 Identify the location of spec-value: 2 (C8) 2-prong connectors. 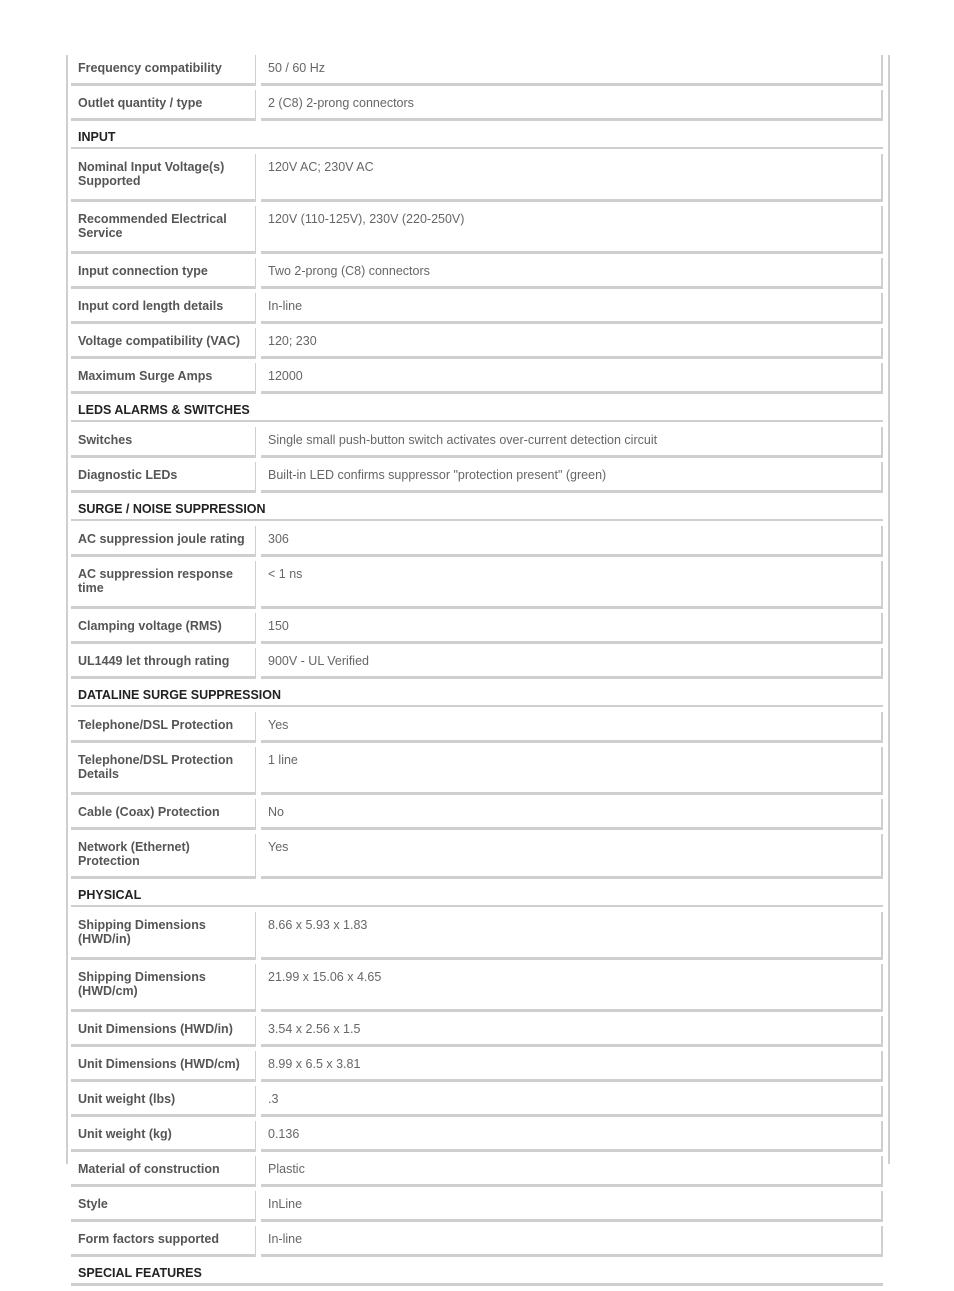
(572, 105).